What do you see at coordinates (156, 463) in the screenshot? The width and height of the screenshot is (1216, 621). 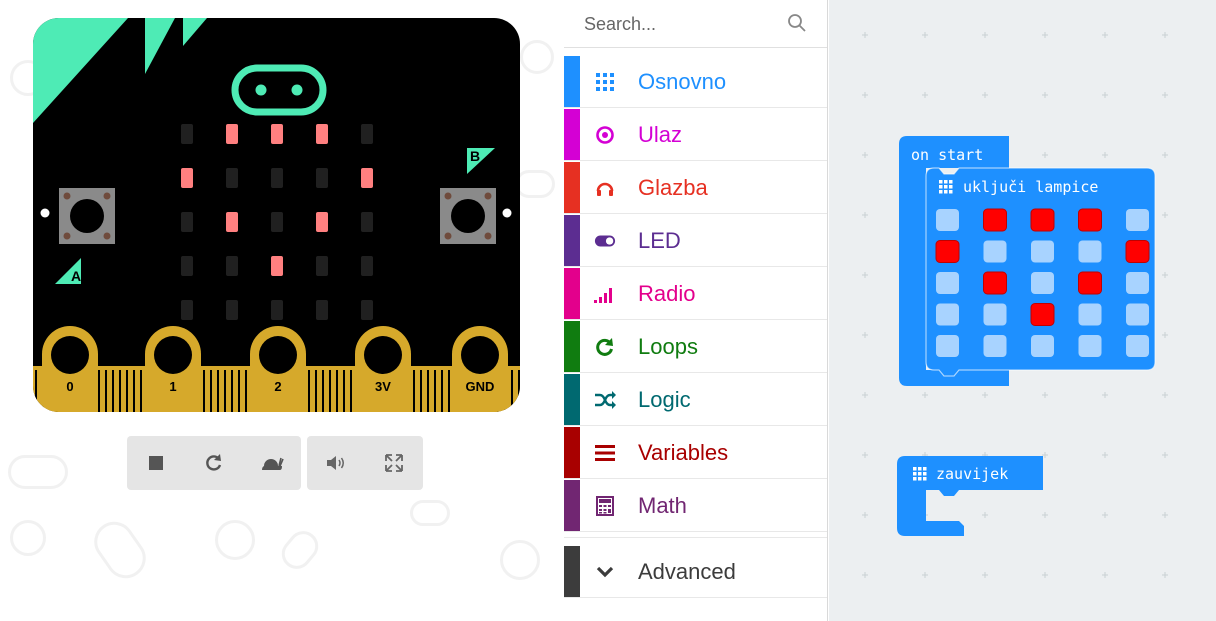 I see `stop-button` at bounding box center [156, 463].